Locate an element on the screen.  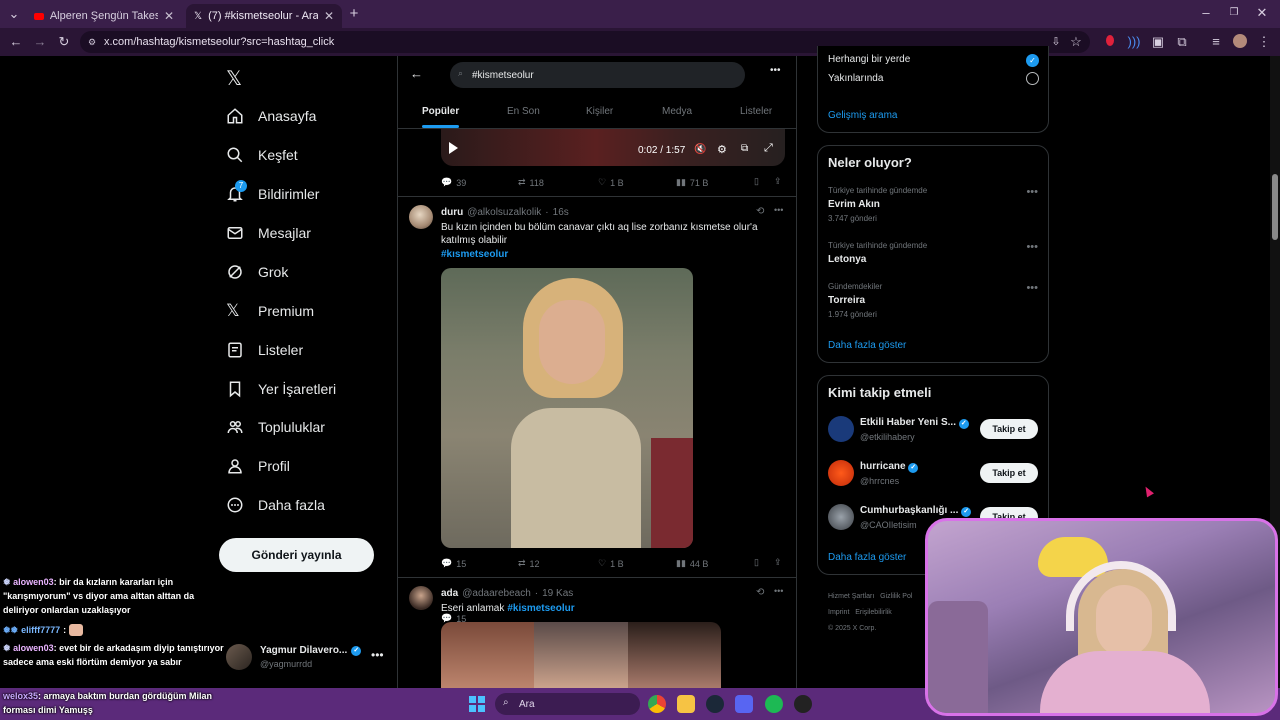
nav-notifications: 7 Bildirimler is located at coordinates (272, 193).